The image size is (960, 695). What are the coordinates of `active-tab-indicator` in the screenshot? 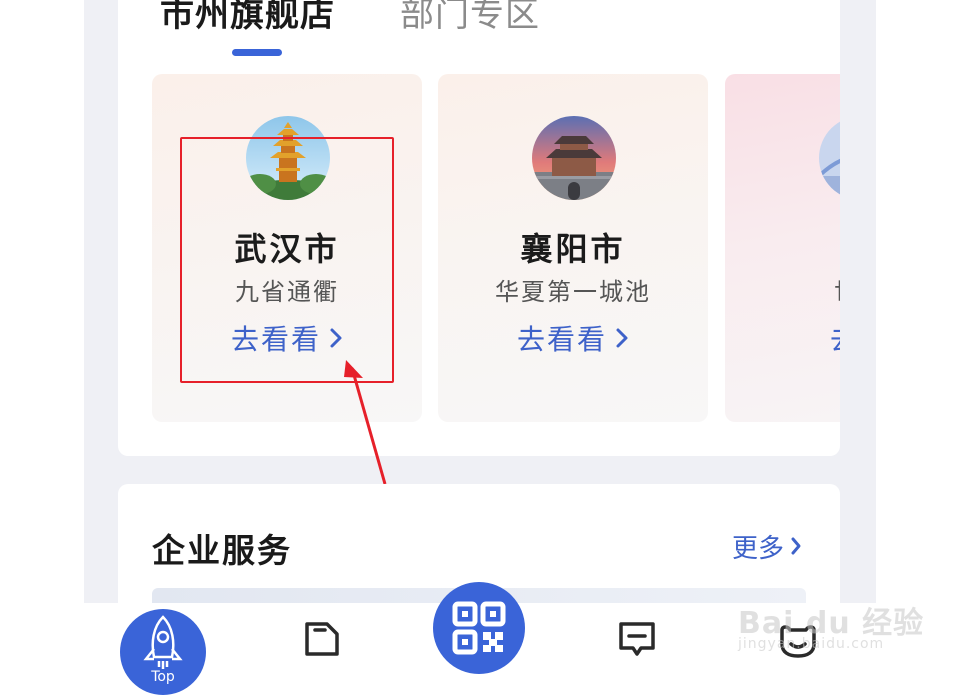 It's located at (257, 52).